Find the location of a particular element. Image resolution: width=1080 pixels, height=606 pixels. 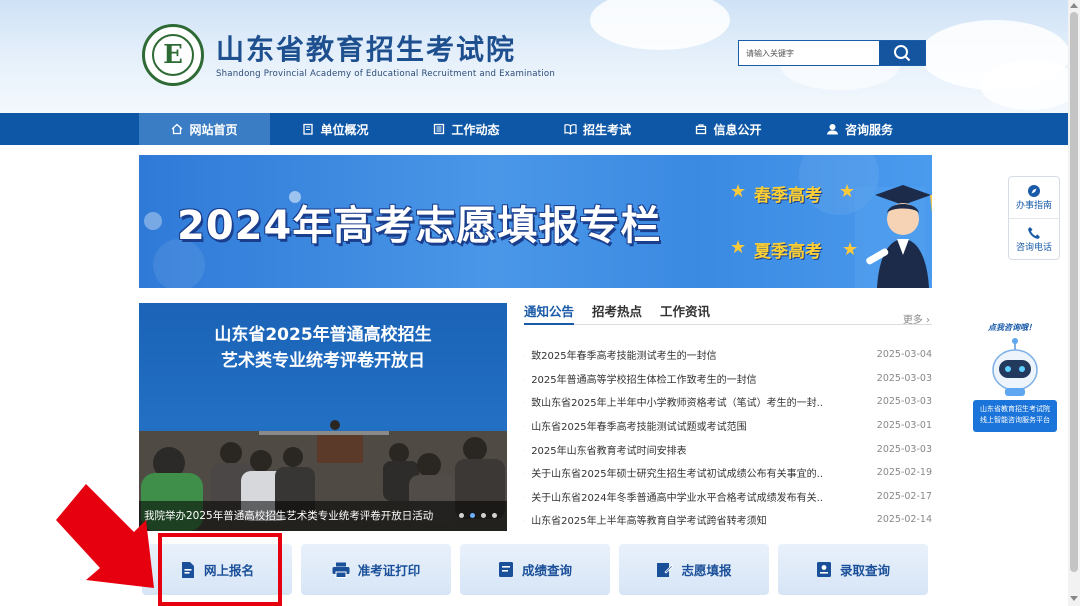

nav-item-info: 信息公开 is located at coordinates (728, 129).